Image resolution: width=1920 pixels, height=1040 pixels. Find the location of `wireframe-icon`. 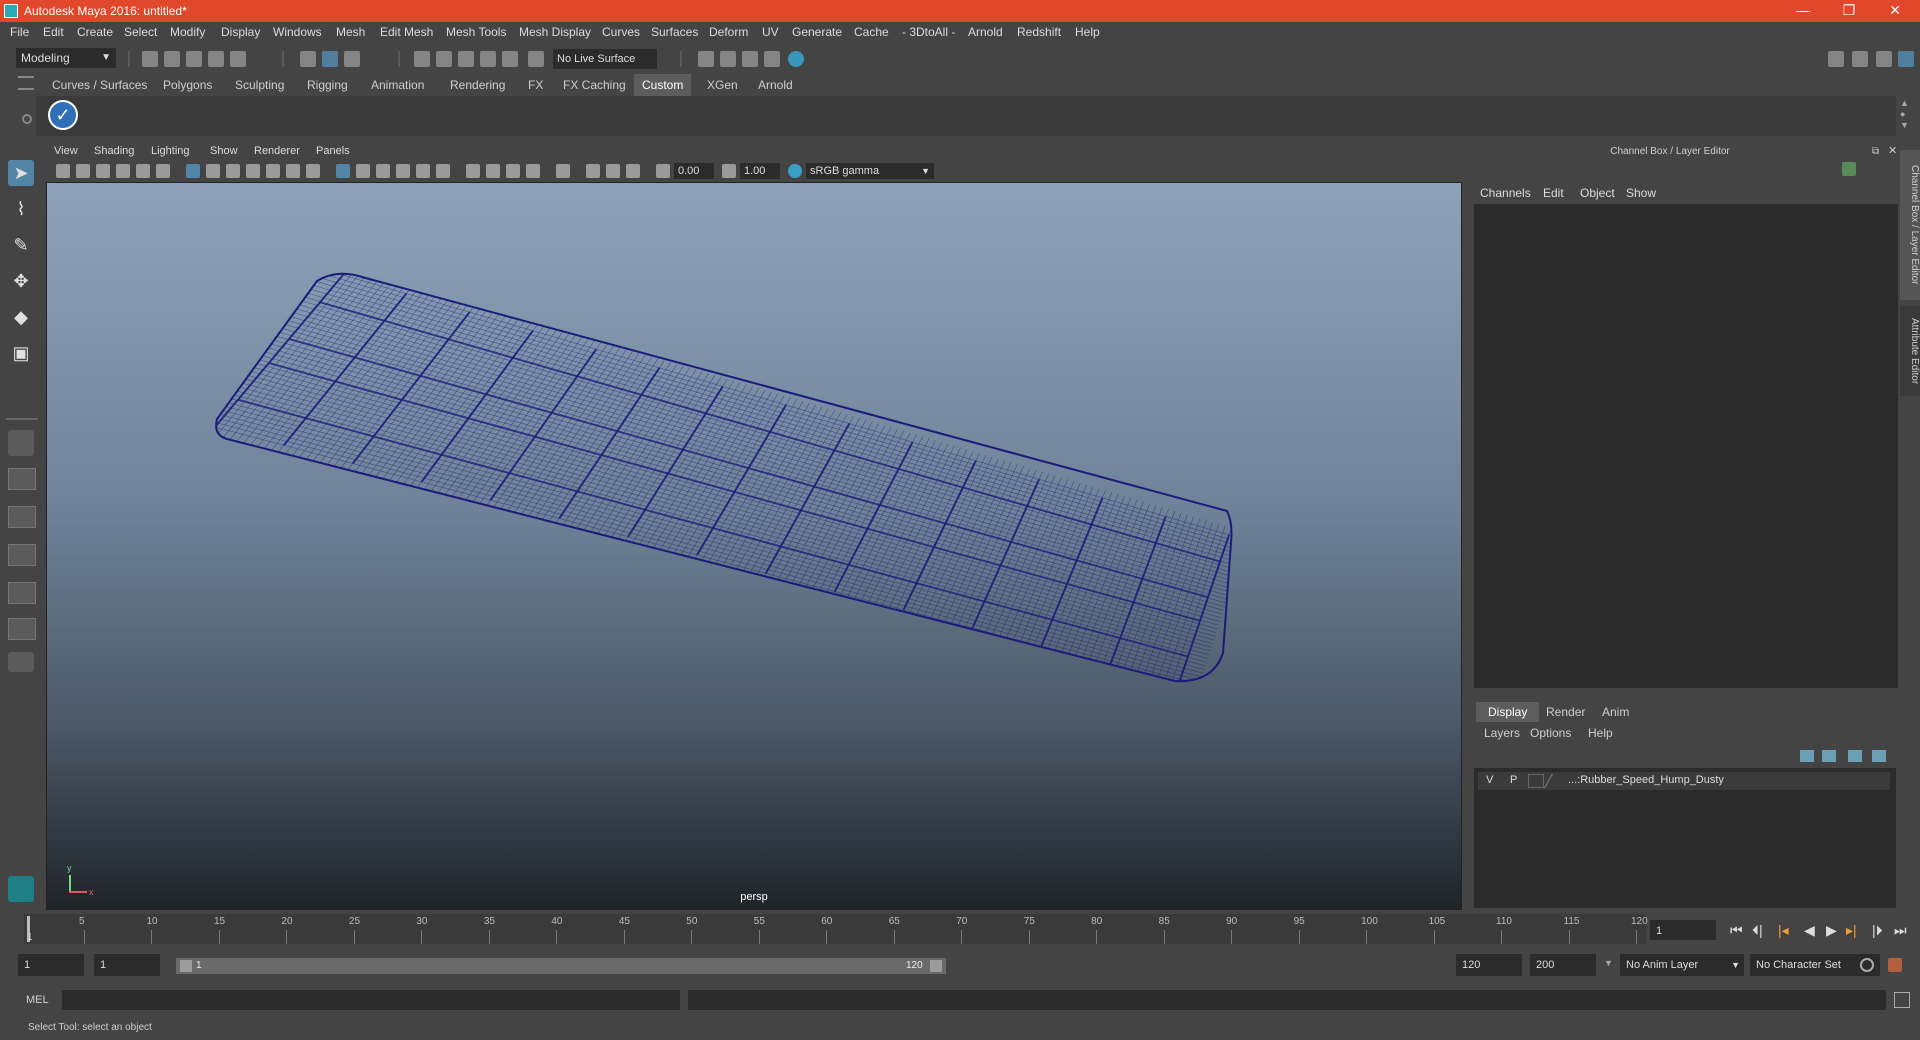

wireframe-icon is located at coordinates (343, 171).